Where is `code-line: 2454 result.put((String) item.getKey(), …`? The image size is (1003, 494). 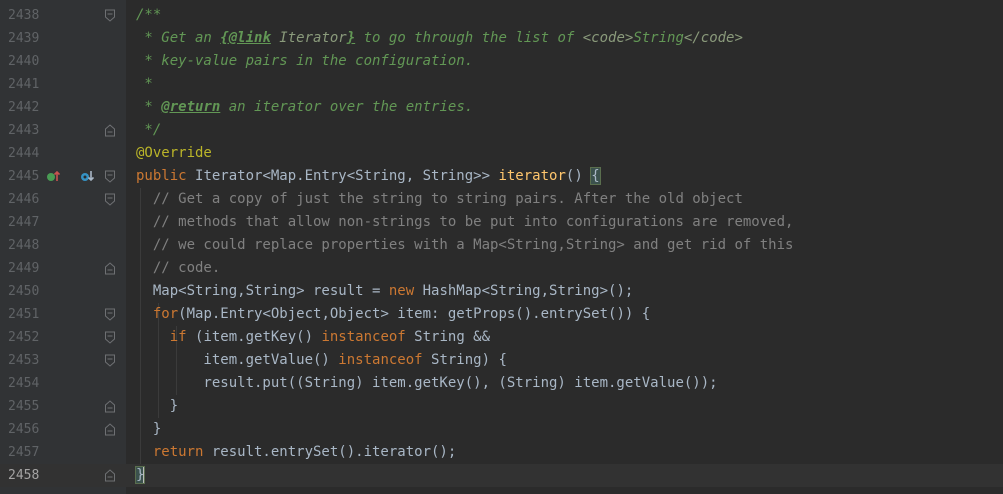
code-line: 2454 result.put((String) item.getKey(), … is located at coordinates (501, 383).